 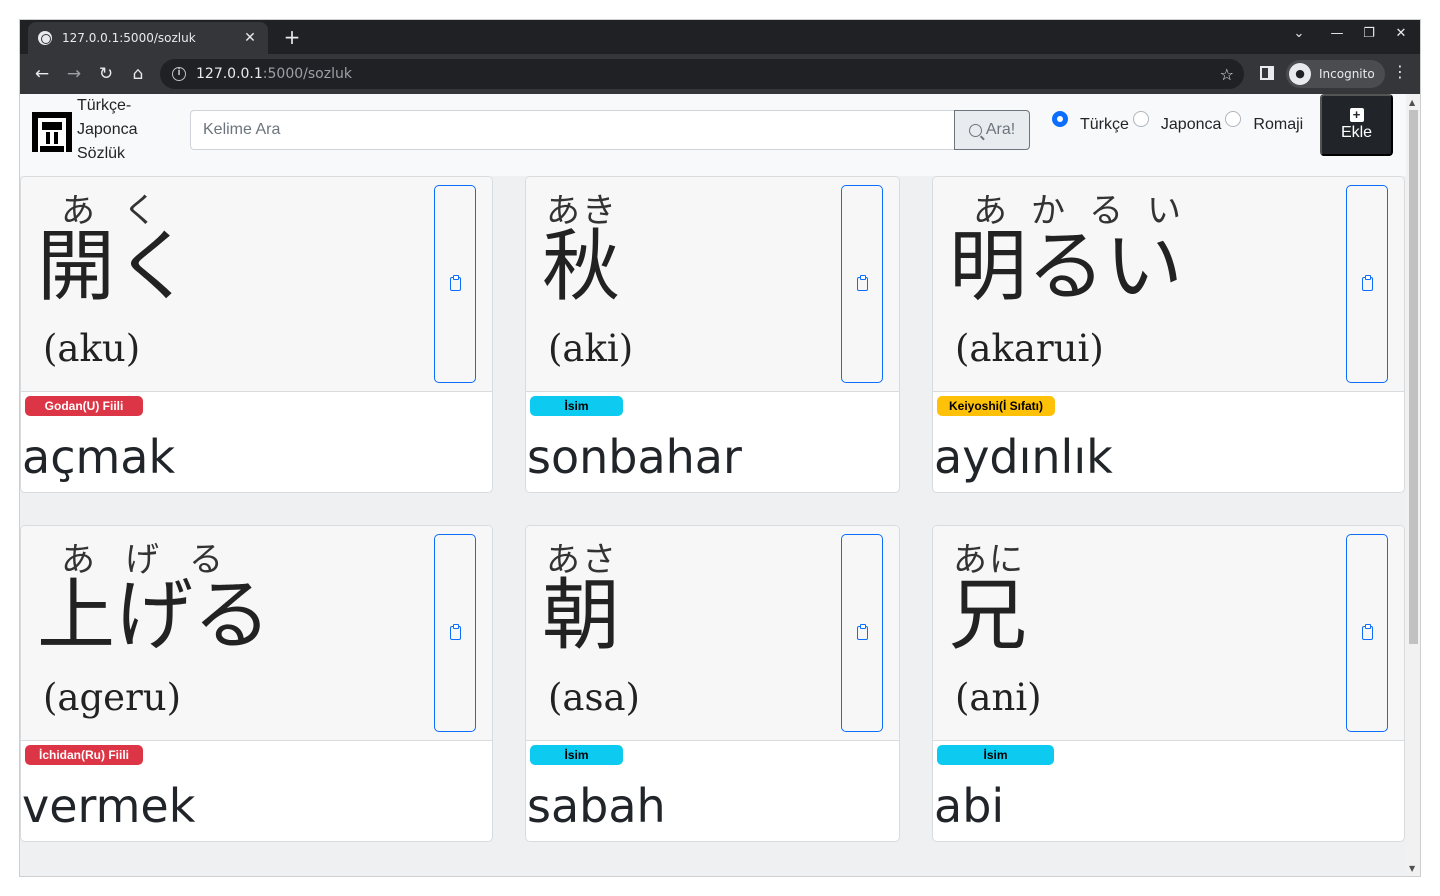 I want to click on page-scrollbar: ▲ ▼, so click(x=1413, y=485).